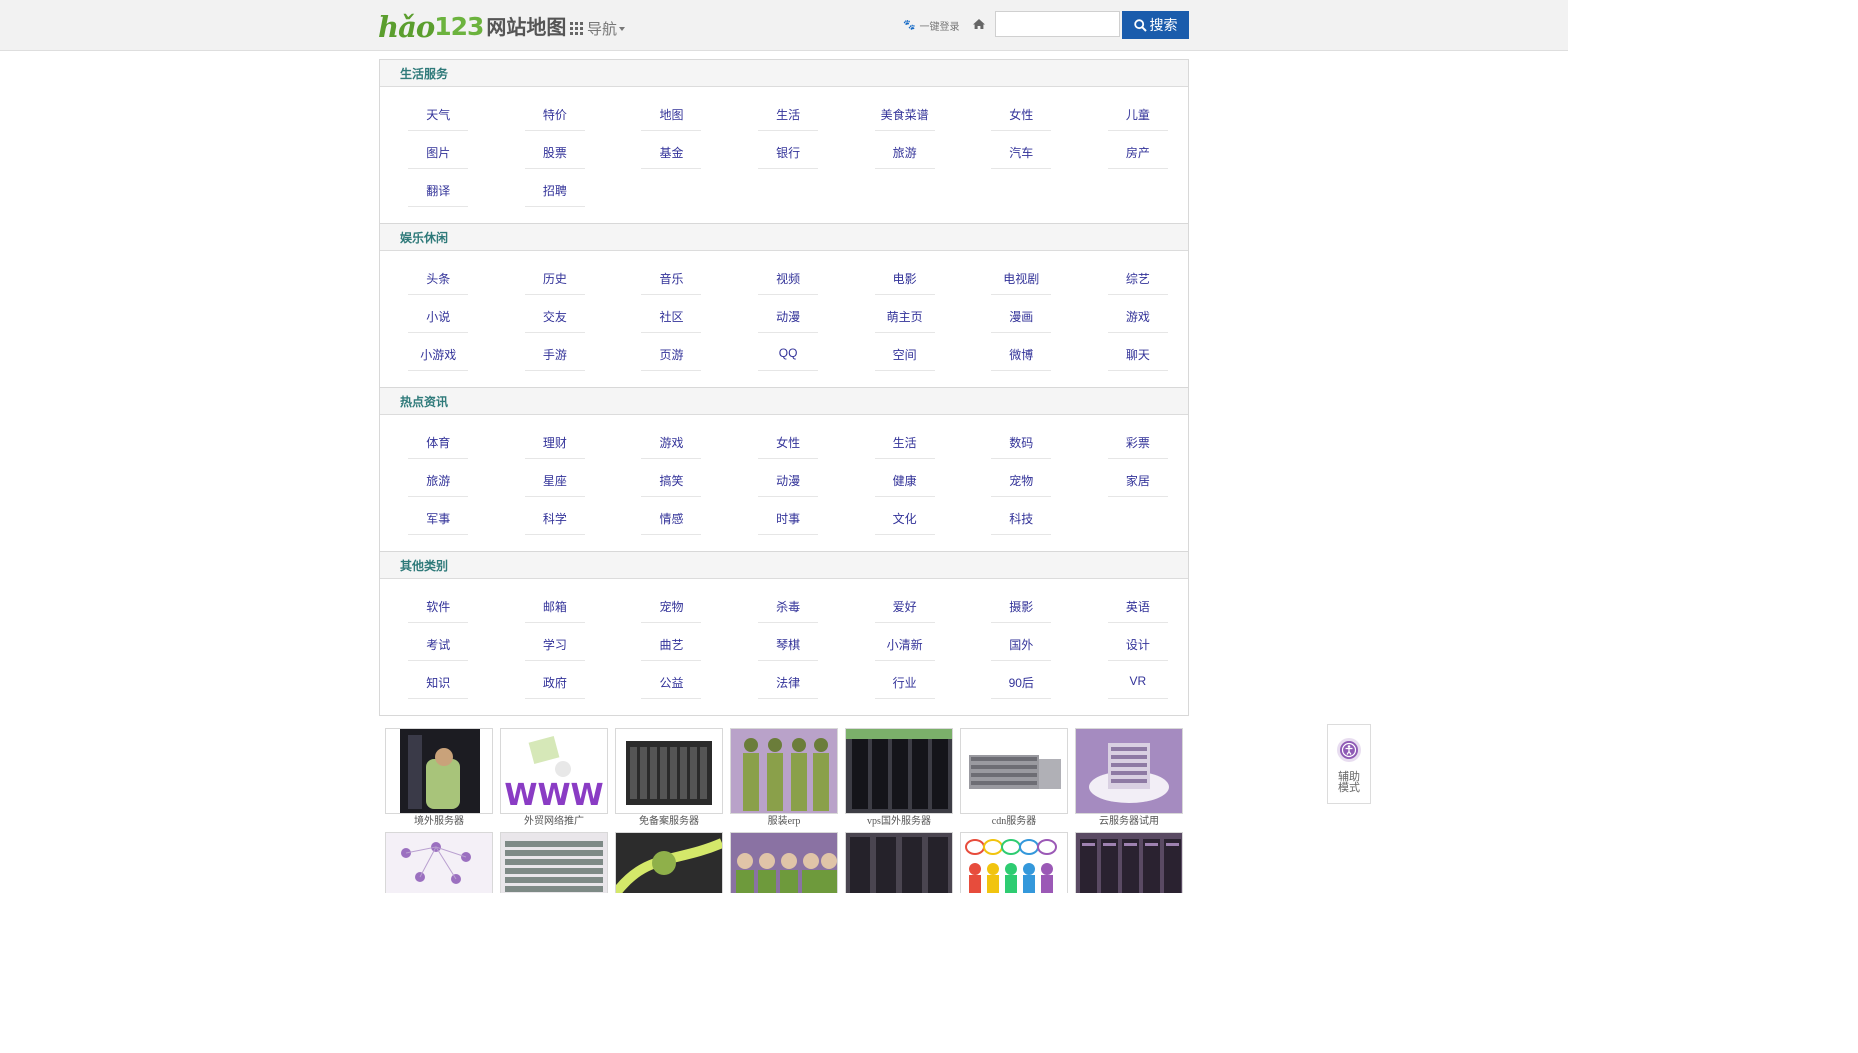  Describe the element at coordinates (671, 644) in the screenshot. I see `category-link: 曲艺` at that location.